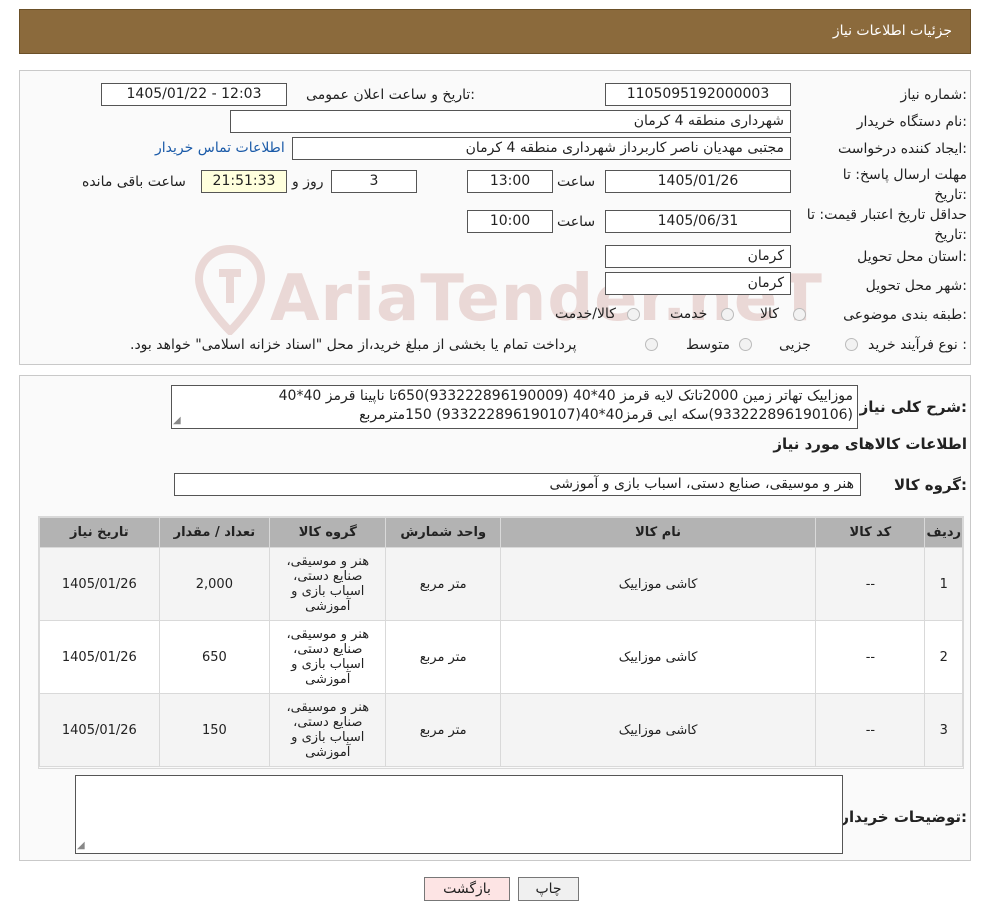 The height and width of the screenshot is (923, 985). Describe the element at coordinates (905, 315) in the screenshot. I see `category-label: طبقه بندی موضوعی:` at that location.